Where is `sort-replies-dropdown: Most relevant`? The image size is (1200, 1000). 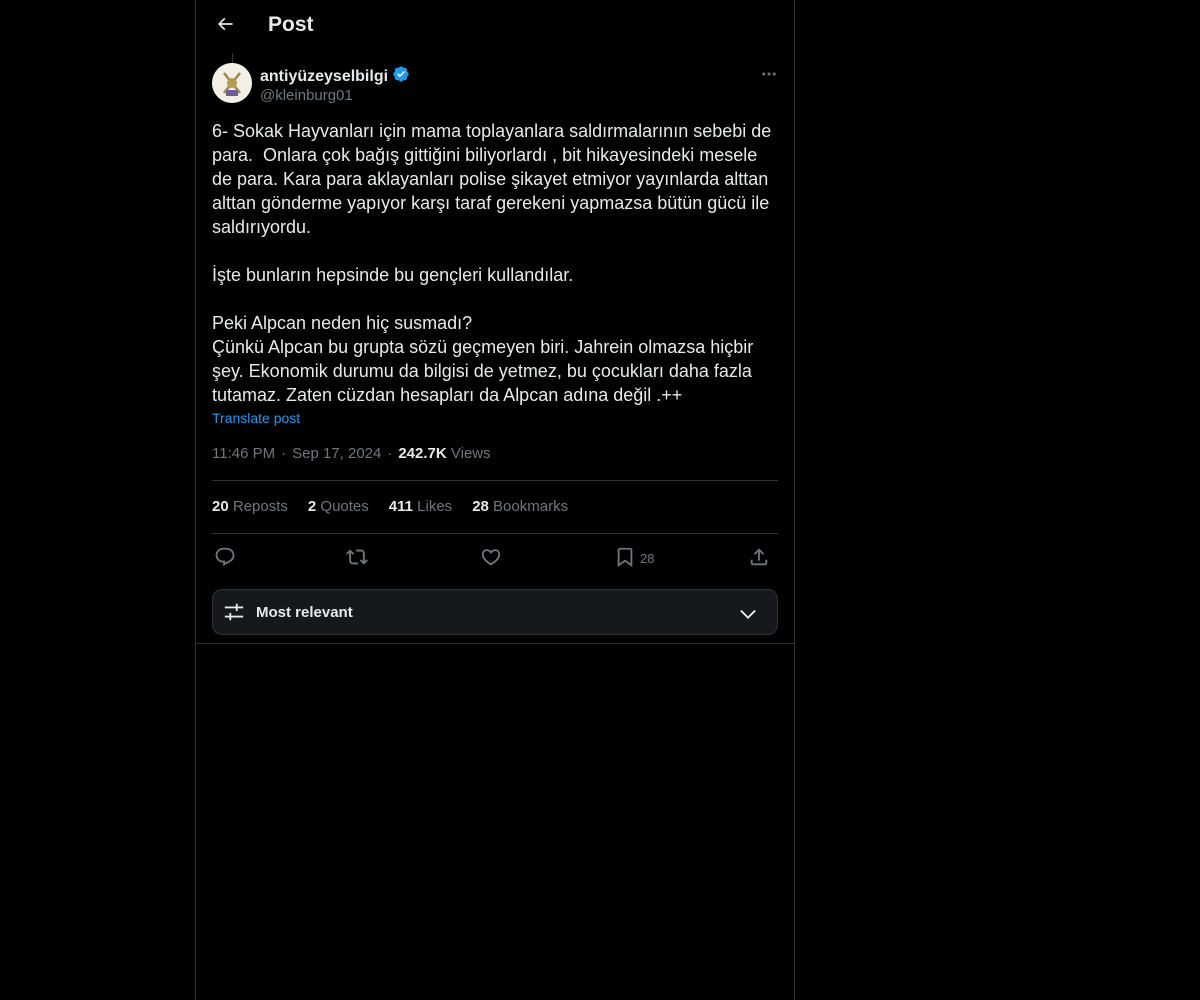 sort-replies-dropdown: Most relevant is located at coordinates (495, 612).